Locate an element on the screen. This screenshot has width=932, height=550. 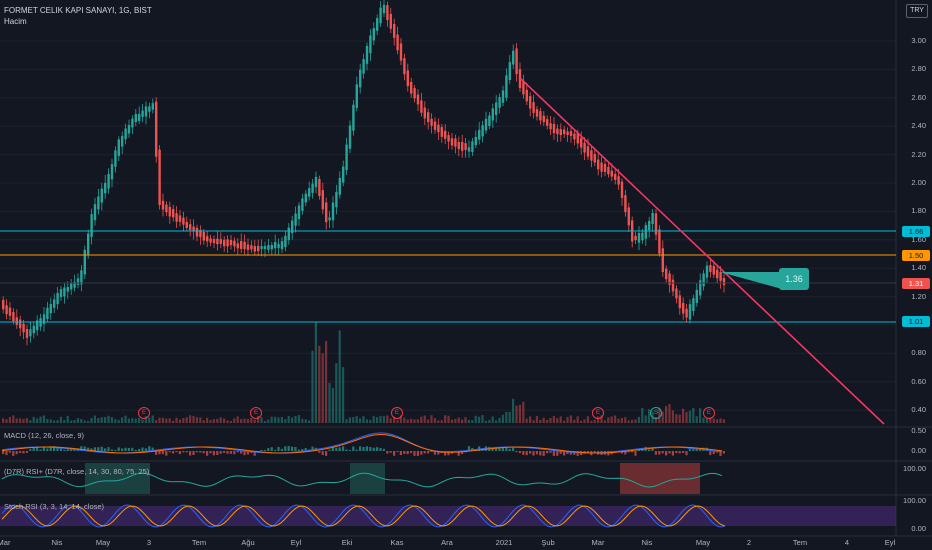
symbol-title: FORMET CELIK KAPI SANAYI, 1G, BIST is located at coordinates (78, 10).